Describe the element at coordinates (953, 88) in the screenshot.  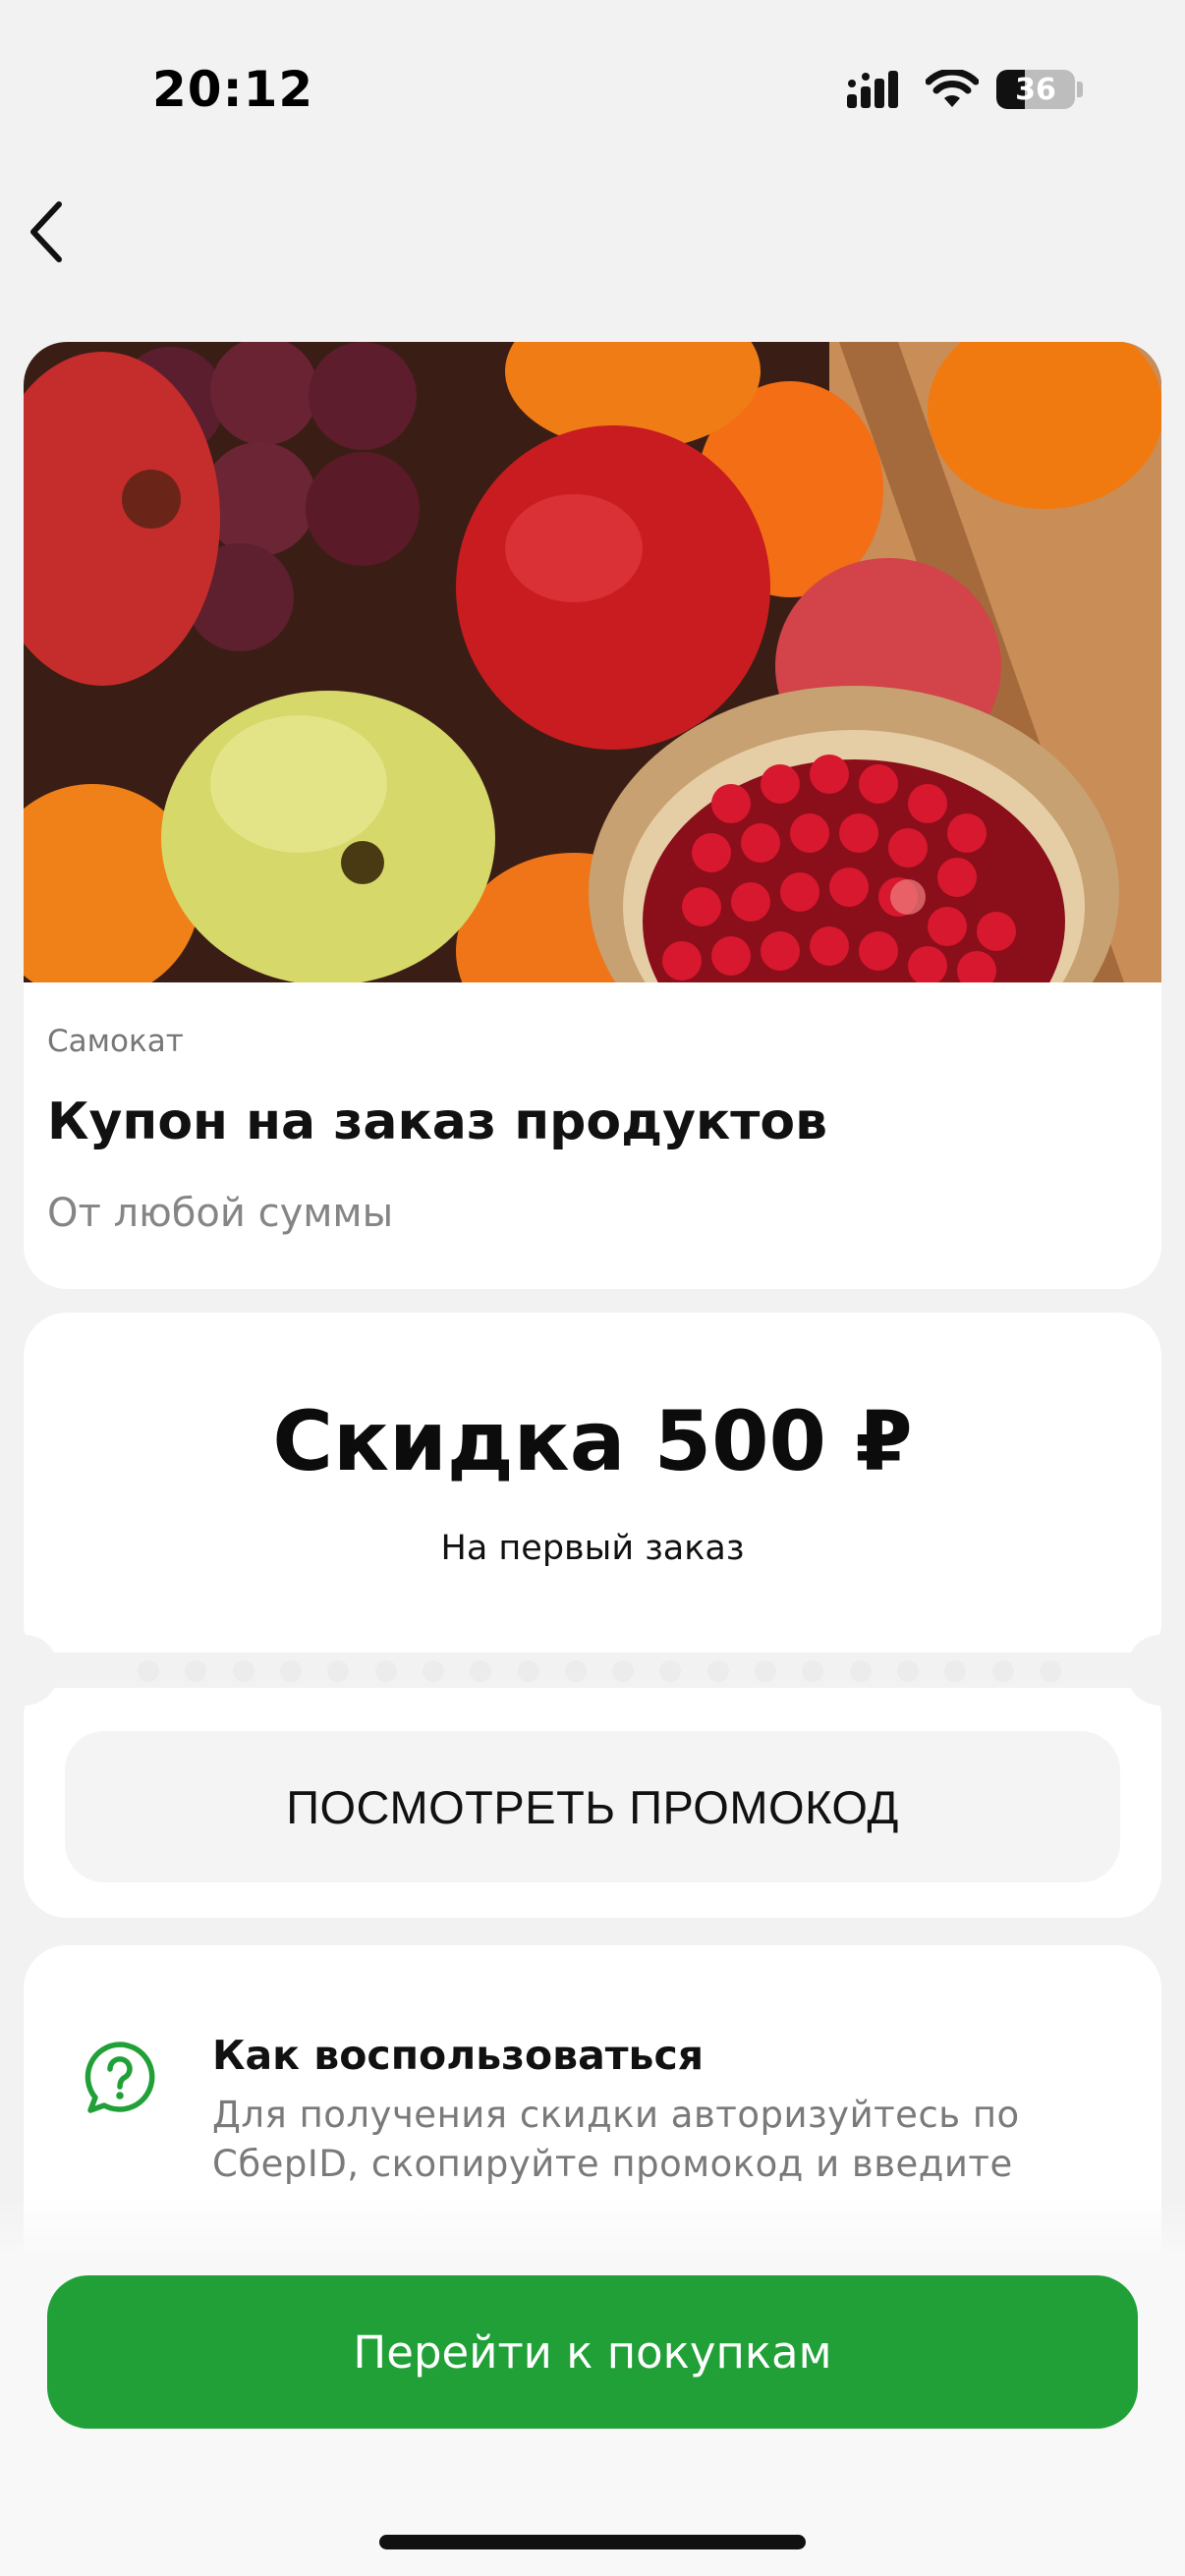
I see `wifi-icon` at that location.